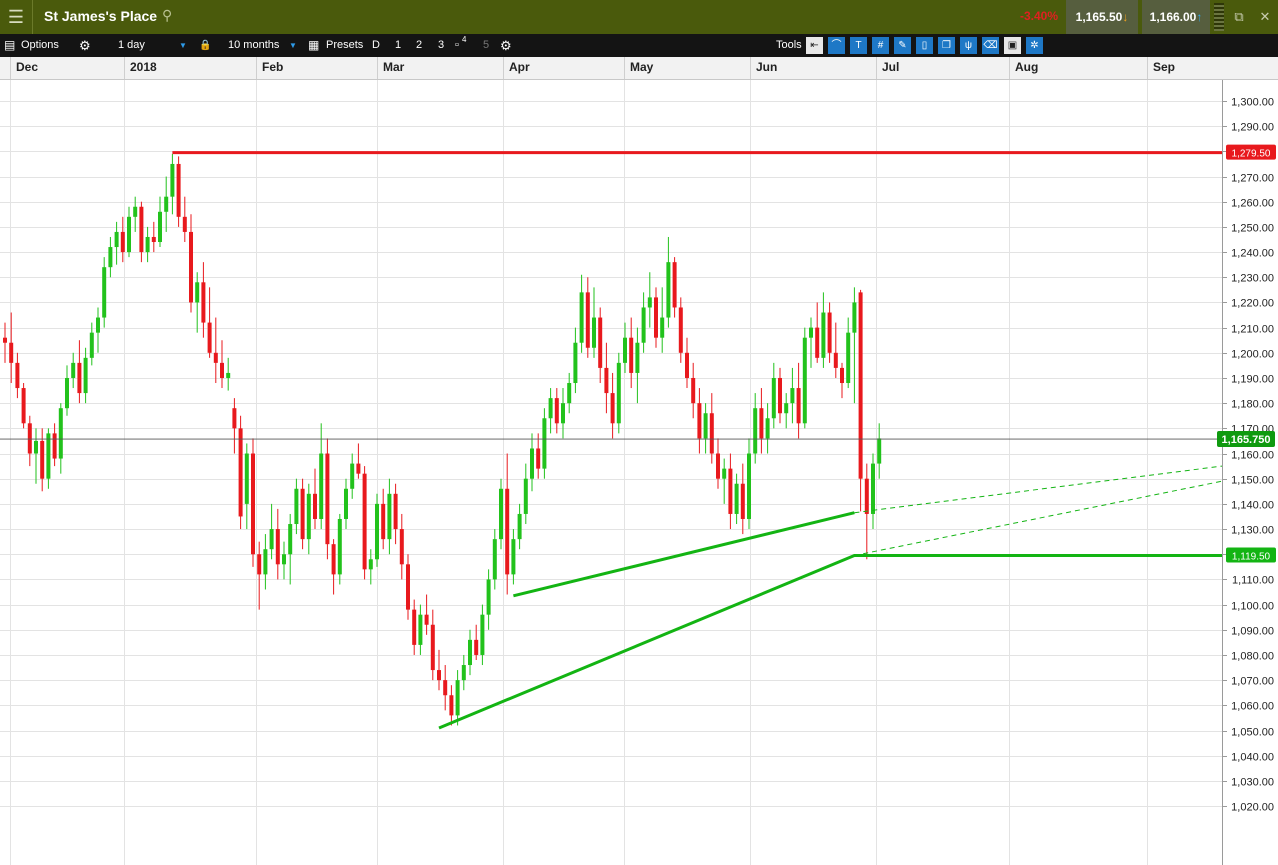 Image resolution: width=1278 pixels, height=865 pixels. Describe the element at coordinates (1265, 17) in the screenshot. I see `close-button: ✕` at that location.